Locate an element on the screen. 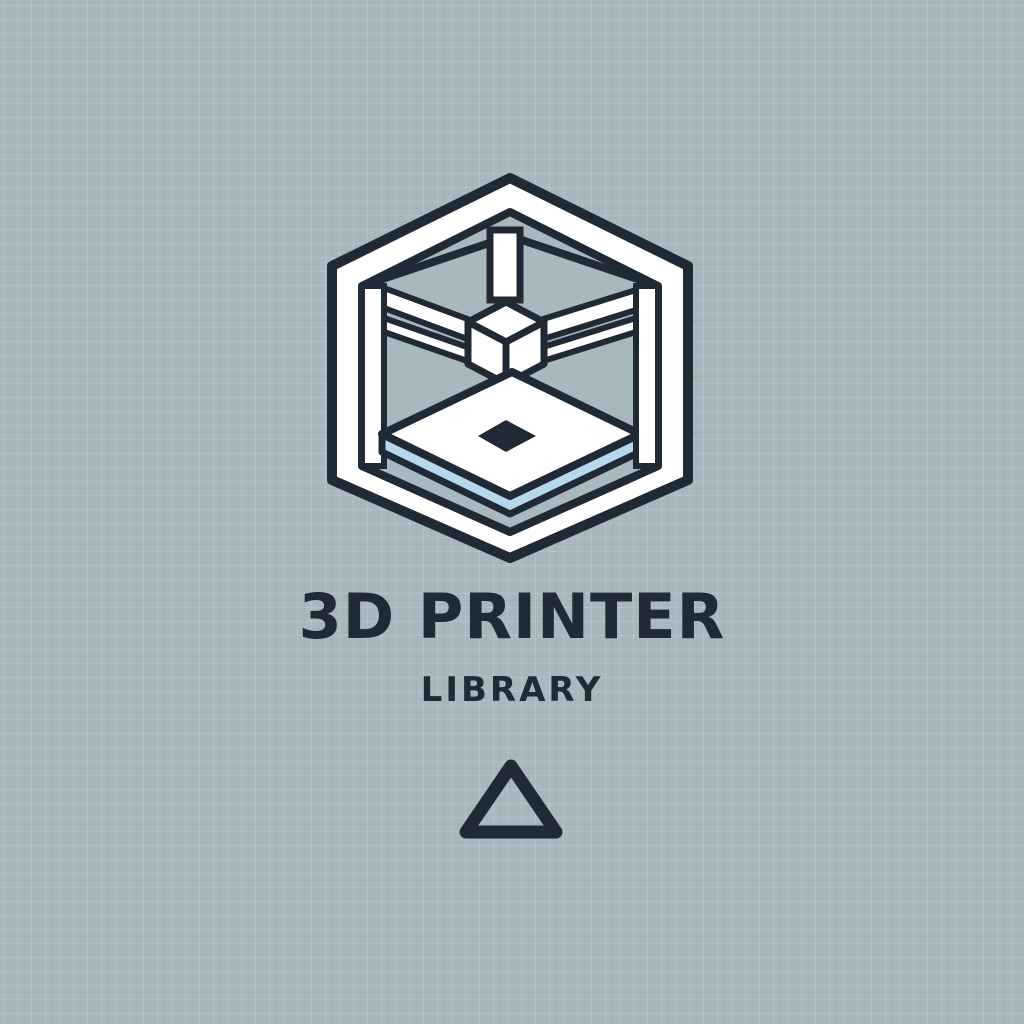  z-rod is located at coordinates (505, 265).